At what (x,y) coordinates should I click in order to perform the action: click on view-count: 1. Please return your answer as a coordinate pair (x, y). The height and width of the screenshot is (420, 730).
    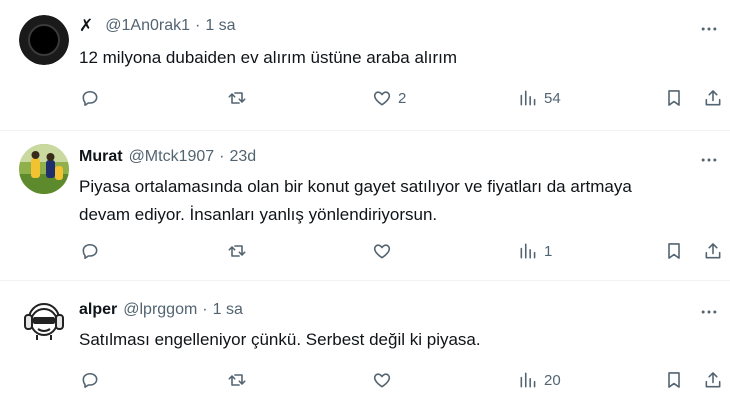
    Looking at the image, I should click on (548, 251).